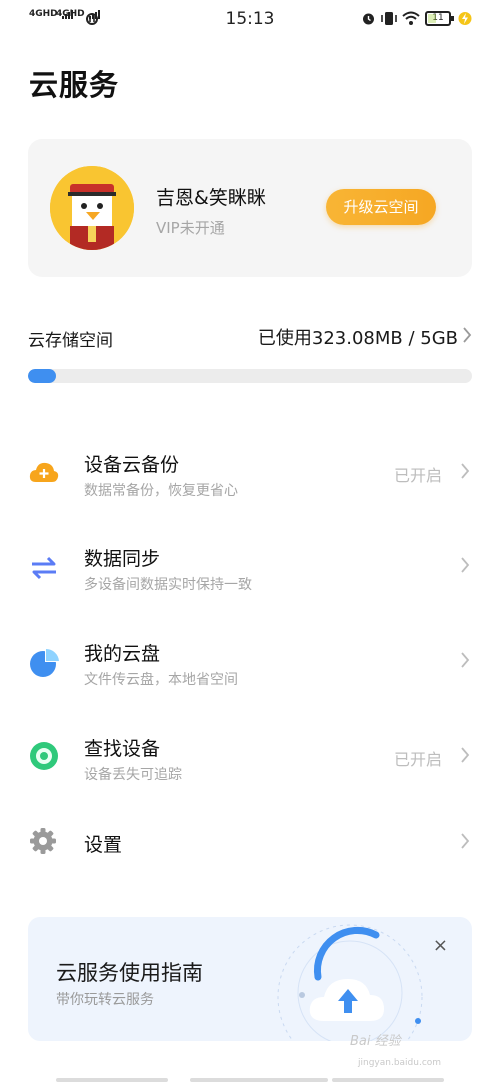 Image resolution: width=500 pixels, height=1084 pixels. What do you see at coordinates (350, 982) in the screenshot?
I see `cloud-upload-illustration` at bounding box center [350, 982].